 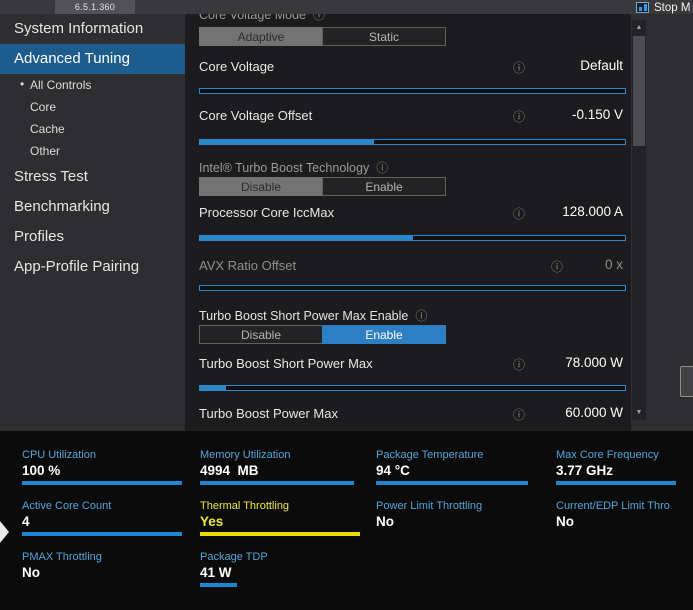 What do you see at coordinates (67, 506) in the screenshot?
I see `telemetry-label: Active Core Count` at bounding box center [67, 506].